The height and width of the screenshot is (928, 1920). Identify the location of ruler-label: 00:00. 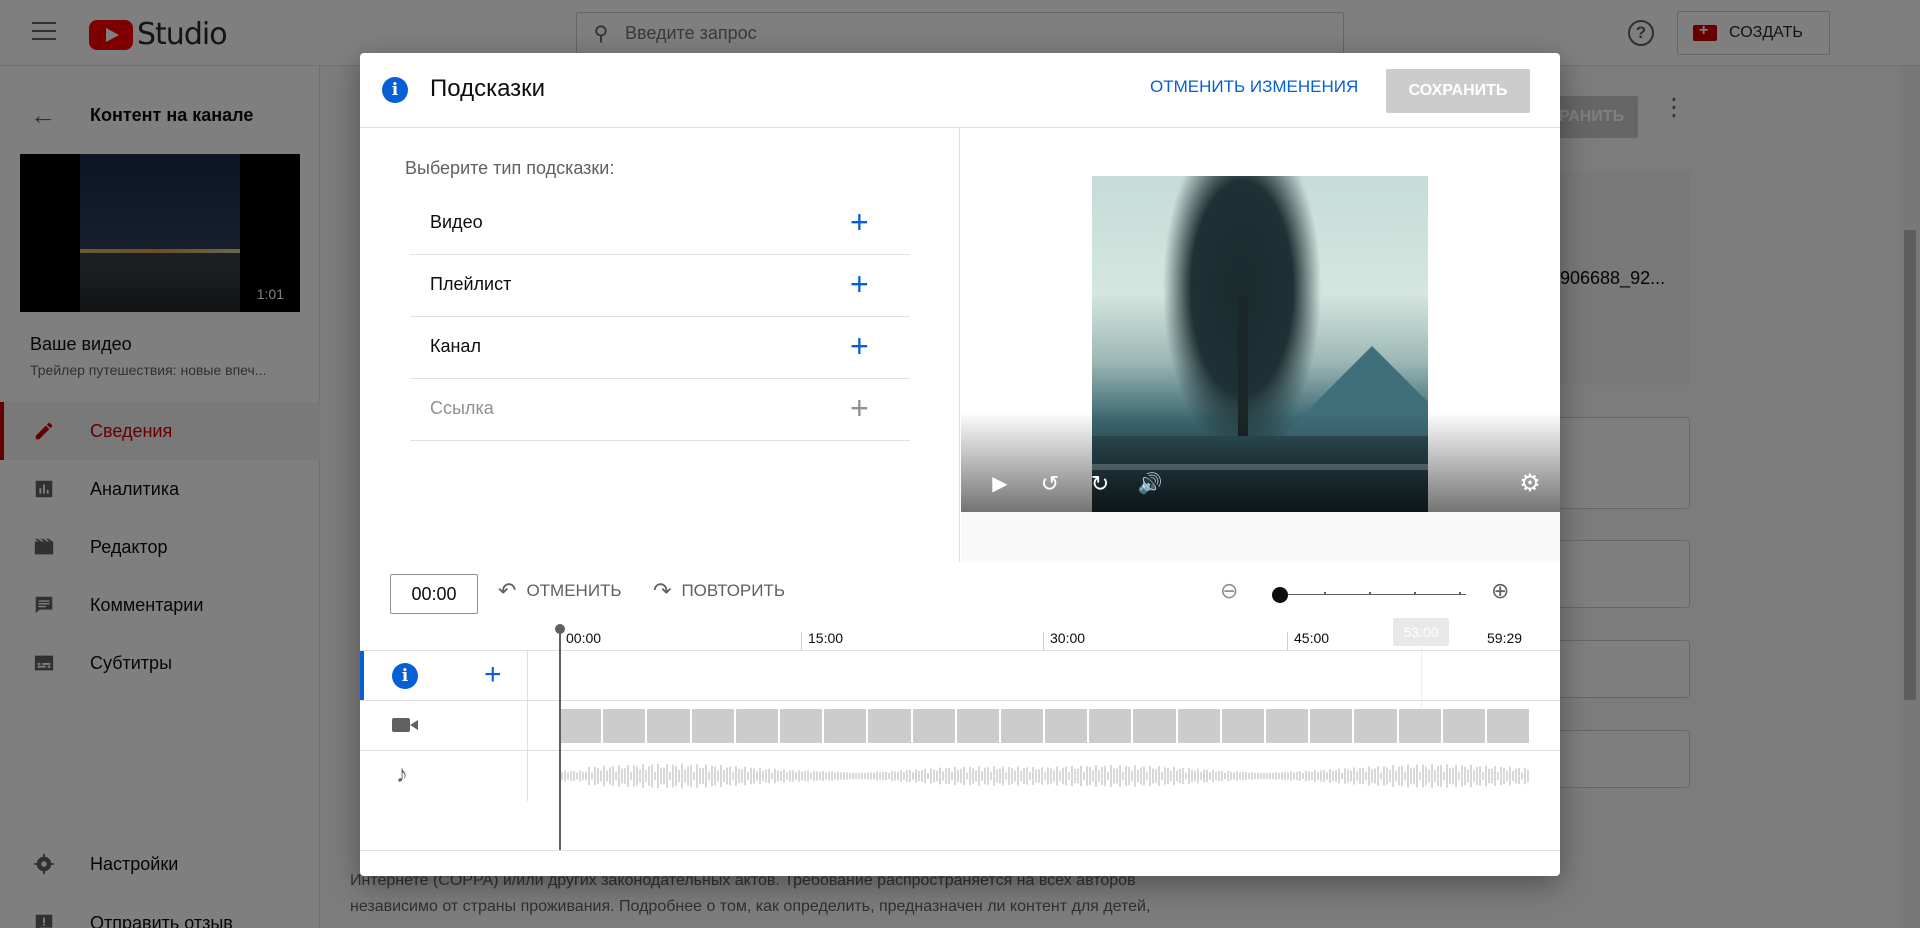
(584, 638).